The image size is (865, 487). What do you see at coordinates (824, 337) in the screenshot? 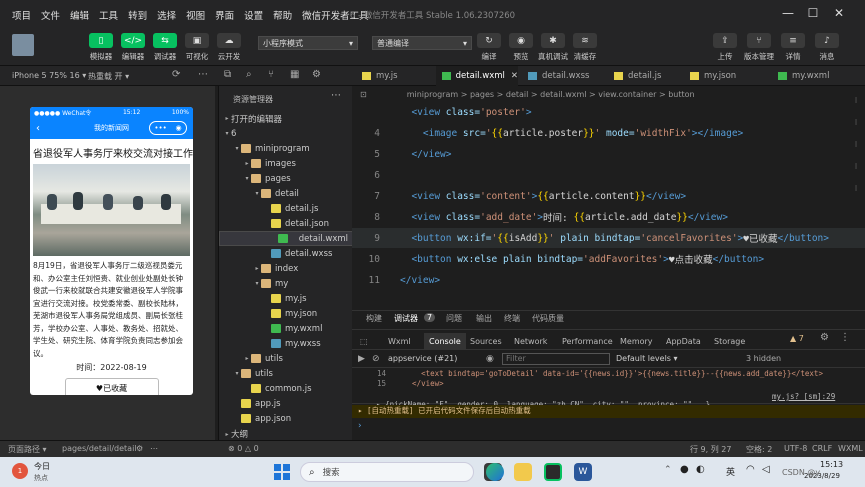
I see `settings-icon: ⚙` at bounding box center [824, 337].